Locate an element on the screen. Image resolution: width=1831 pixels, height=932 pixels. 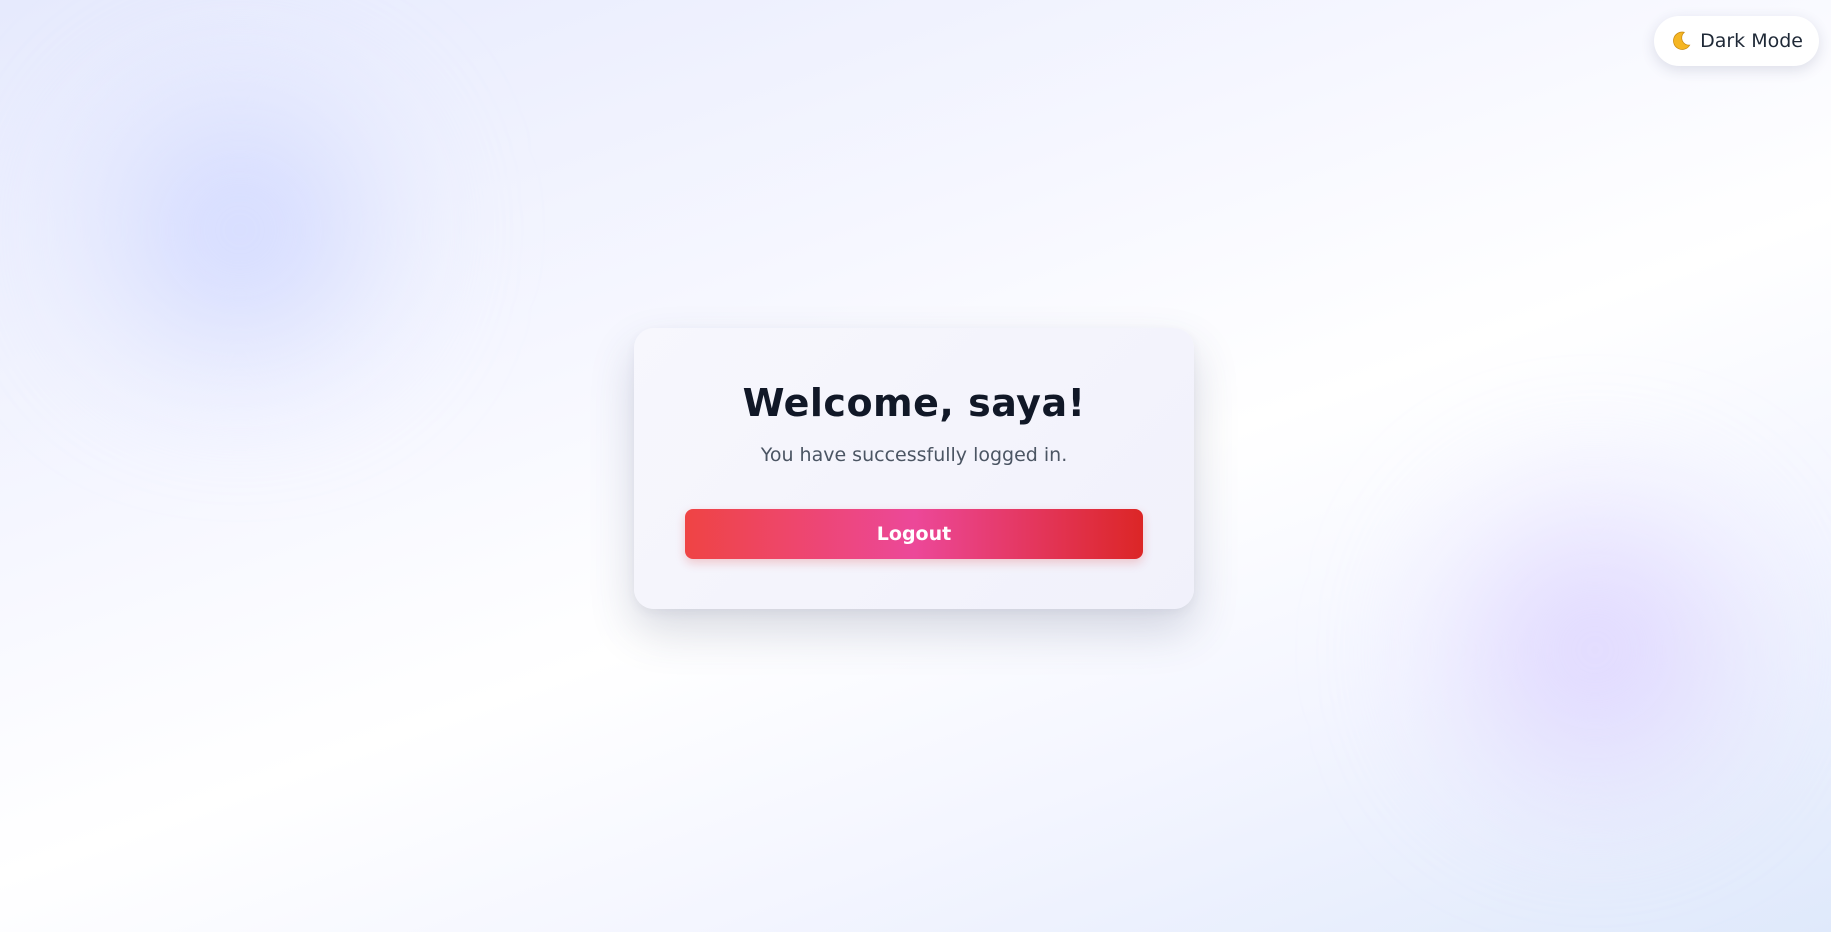
moon-icon is located at coordinates (1681, 41).